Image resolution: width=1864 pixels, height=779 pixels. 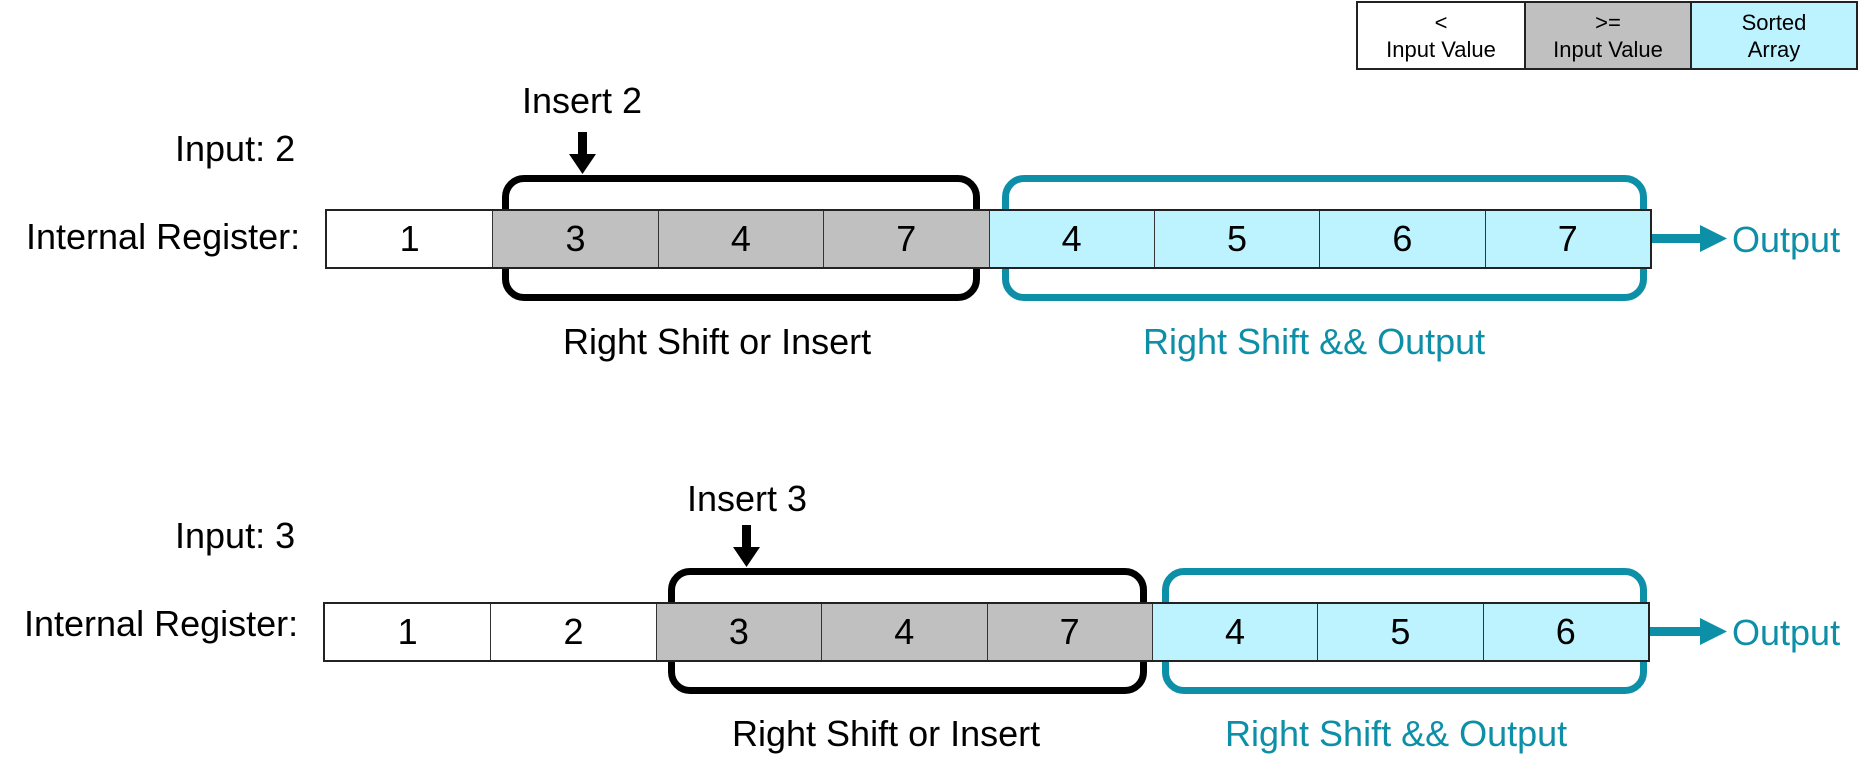 I want to click on register-label-step2: Internal Register:, so click(x=161, y=623).